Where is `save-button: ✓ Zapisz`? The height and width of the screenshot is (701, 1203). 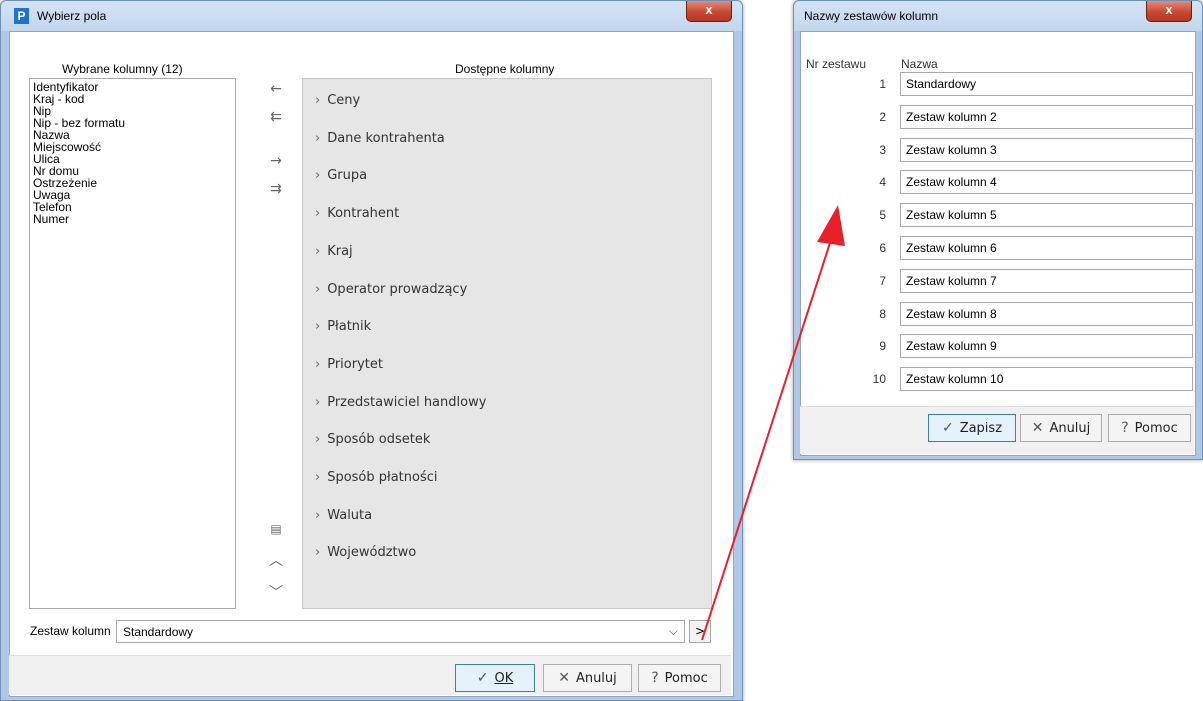
save-button: ✓ Zapisz is located at coordinates (972, 428).